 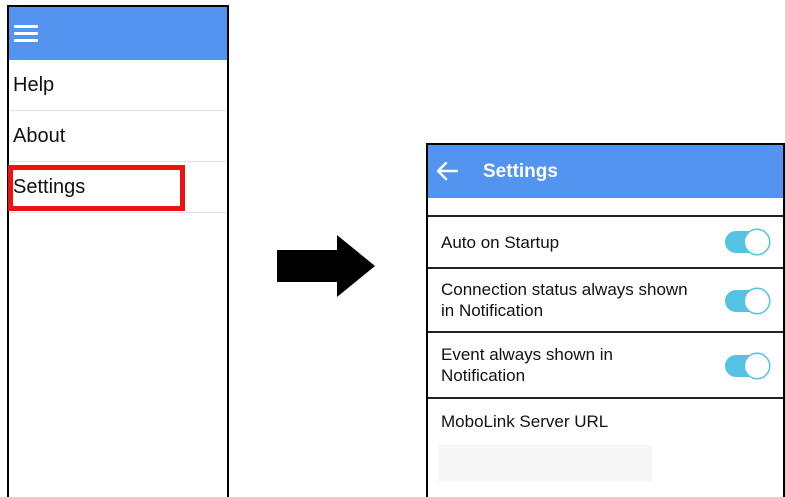 I want to click on hamburger-menu-icon, so click(x=26, y=34).